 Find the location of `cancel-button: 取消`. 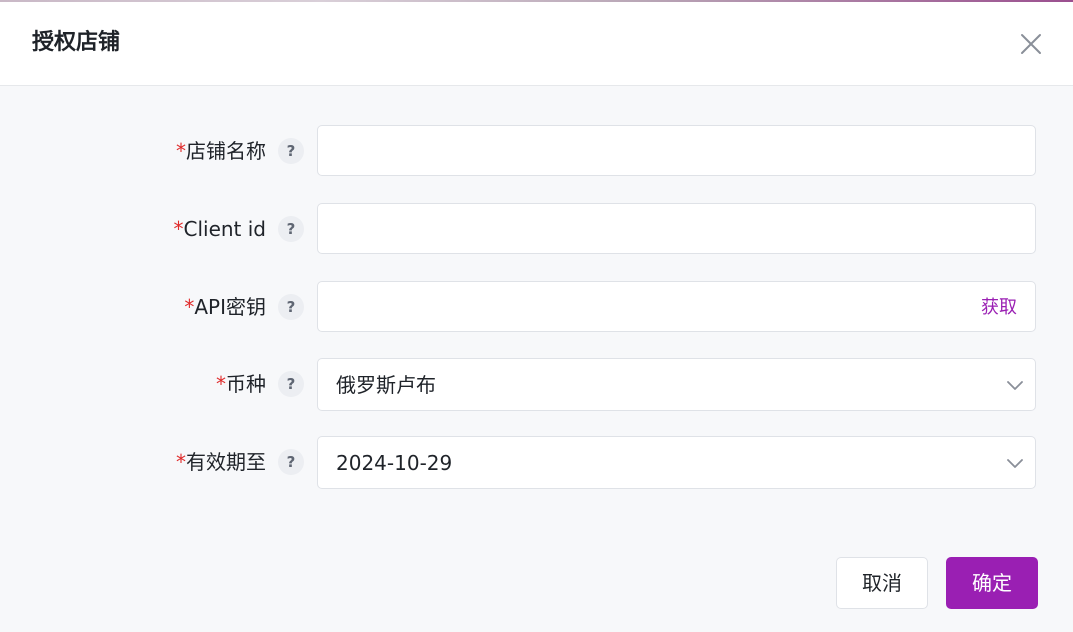

cancel-button: 取消 is located at coordinates (882, 583).